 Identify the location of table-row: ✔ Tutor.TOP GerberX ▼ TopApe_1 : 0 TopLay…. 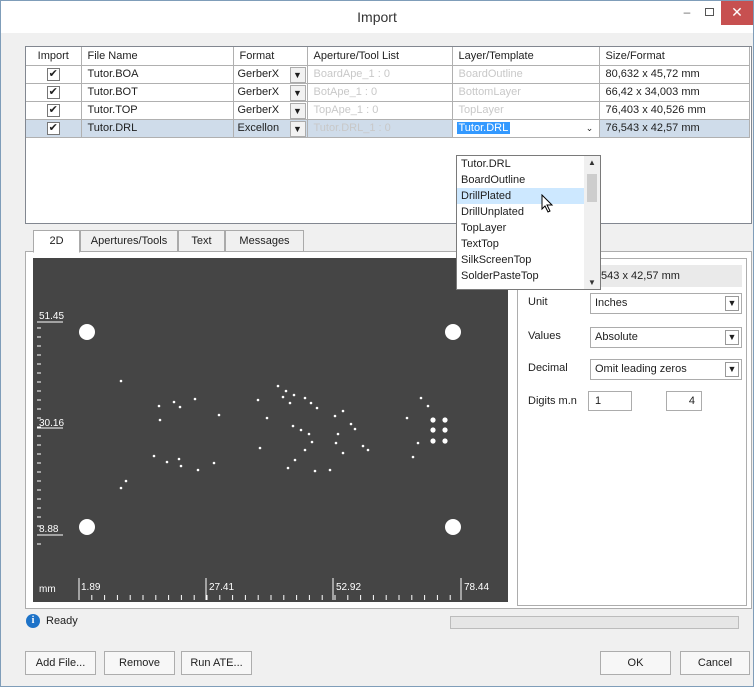
(388, 110).